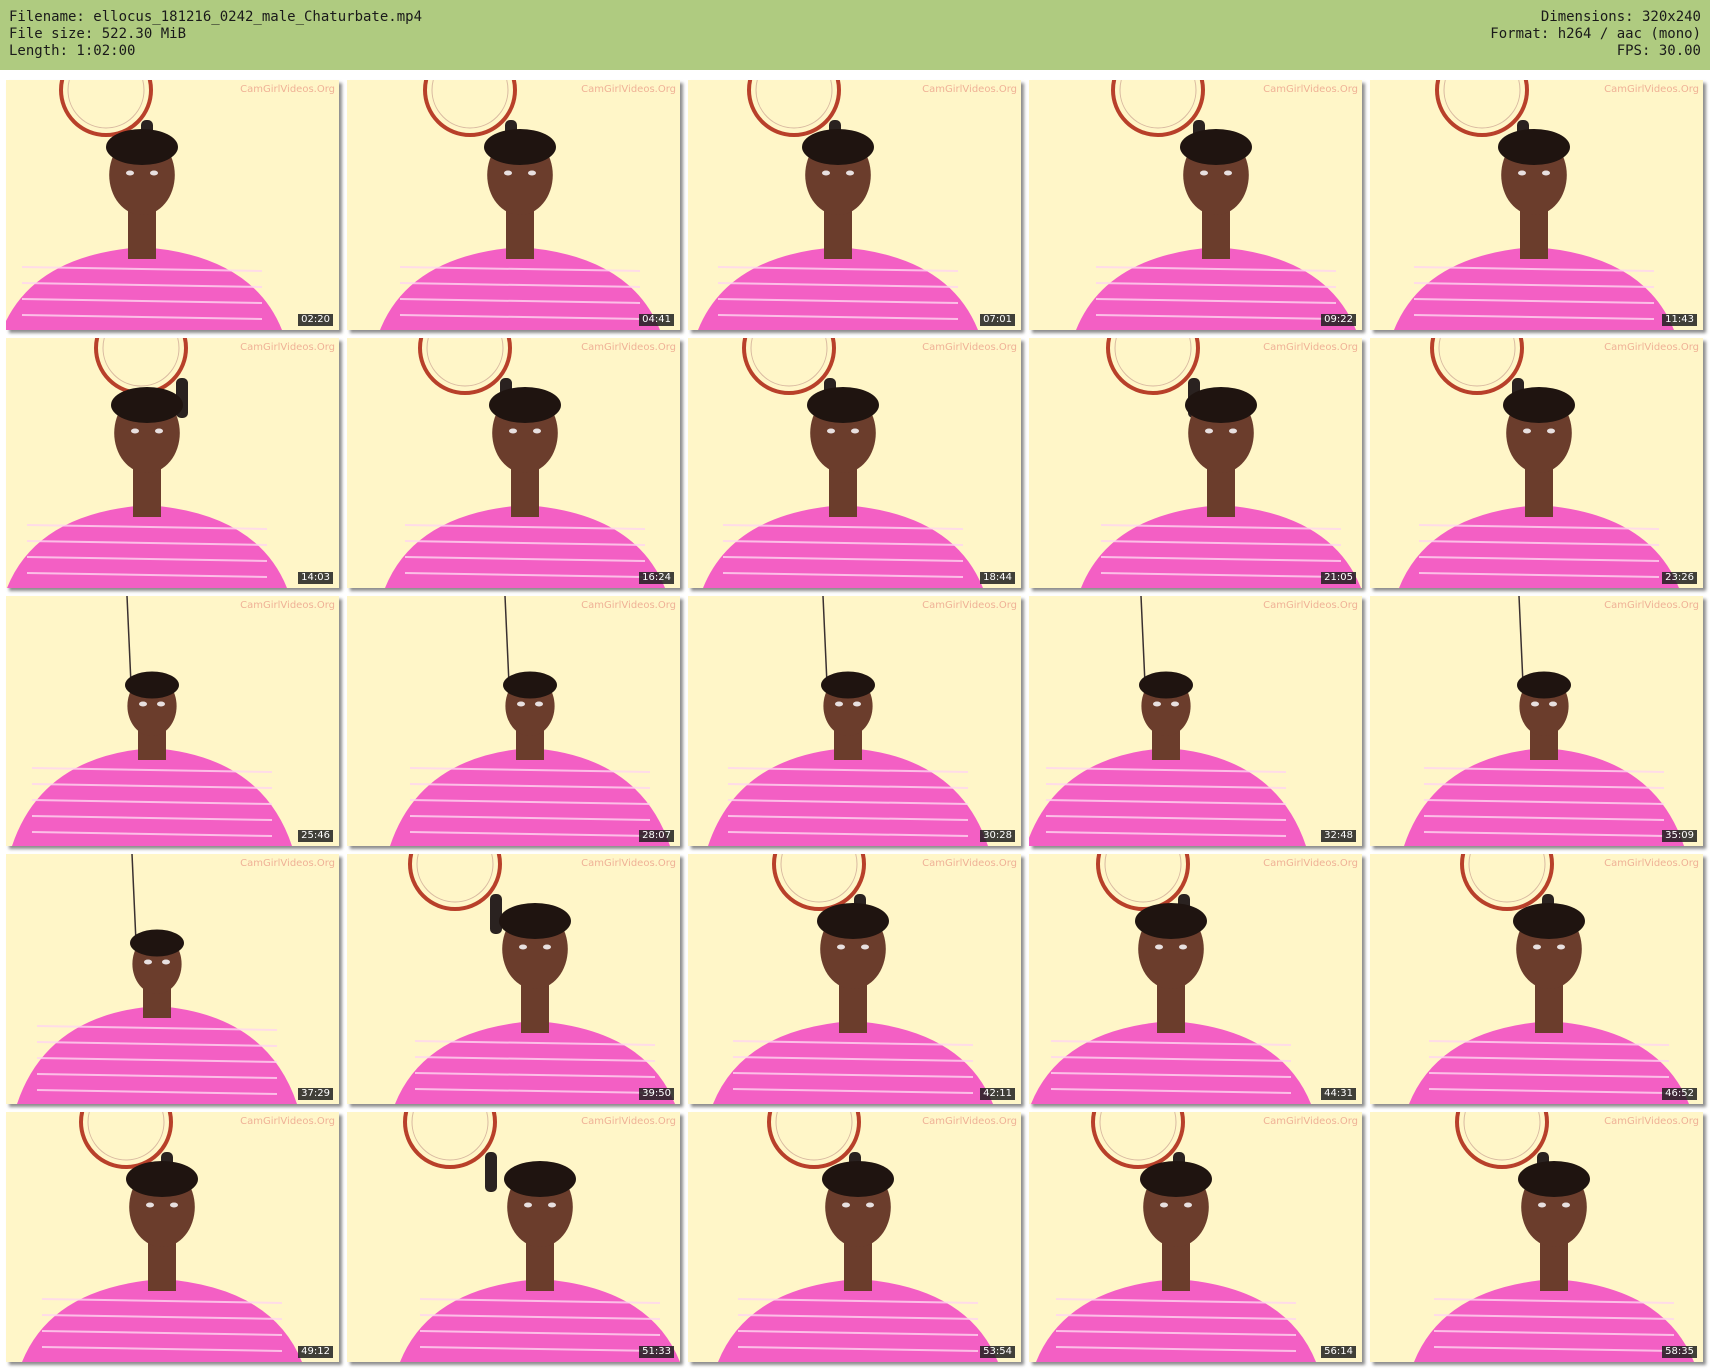  I want to click on timestamp-label: 11:43, so click(1679, 320).